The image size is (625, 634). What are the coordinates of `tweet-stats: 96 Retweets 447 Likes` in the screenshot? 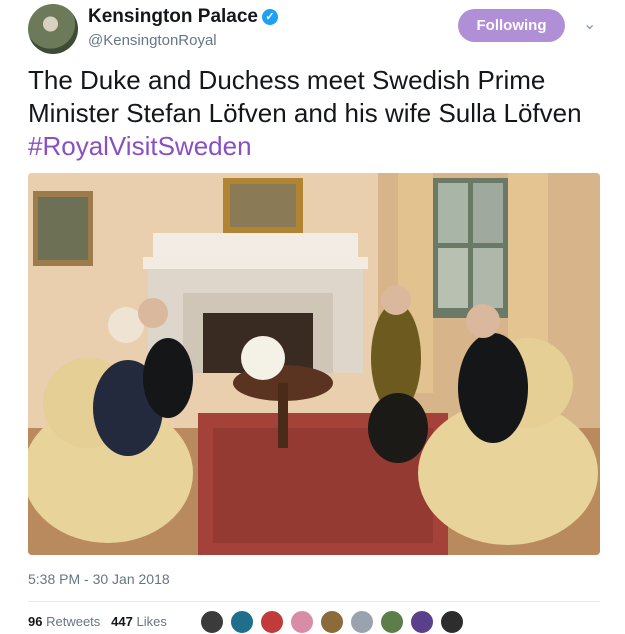 It's located at (97, 621).